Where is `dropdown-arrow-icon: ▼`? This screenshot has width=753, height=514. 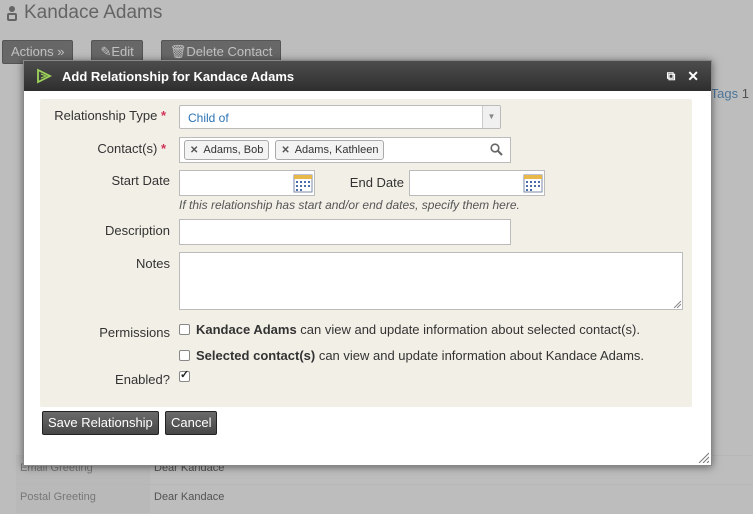 dropdown-arrow-icon: ▼ is located at coordinates (491, 117).